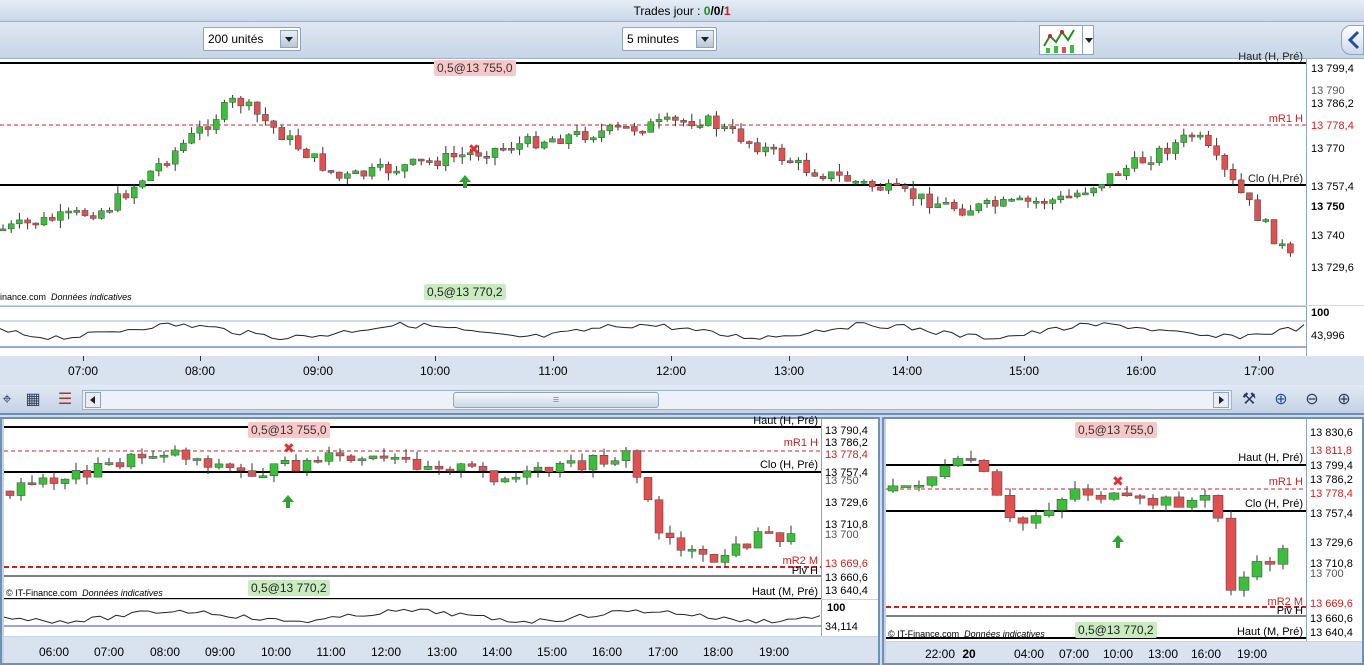 The width and height of the screenshot is (1364, 665). Describe the element at coordinates (9, 400) in the screenshot. I see `cursor-icon: ⌖` at that location.